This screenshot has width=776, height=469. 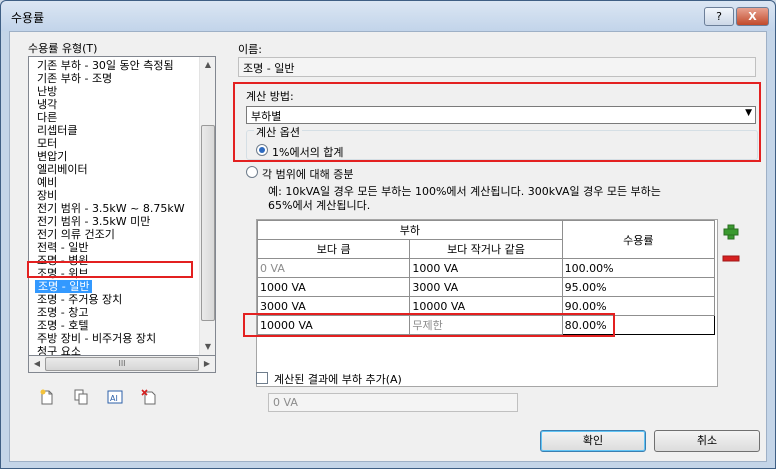 What do you see at coordinates (47, 195) in the screenshot?
I see `list-item: 장비` at bounding box center [47, 195].